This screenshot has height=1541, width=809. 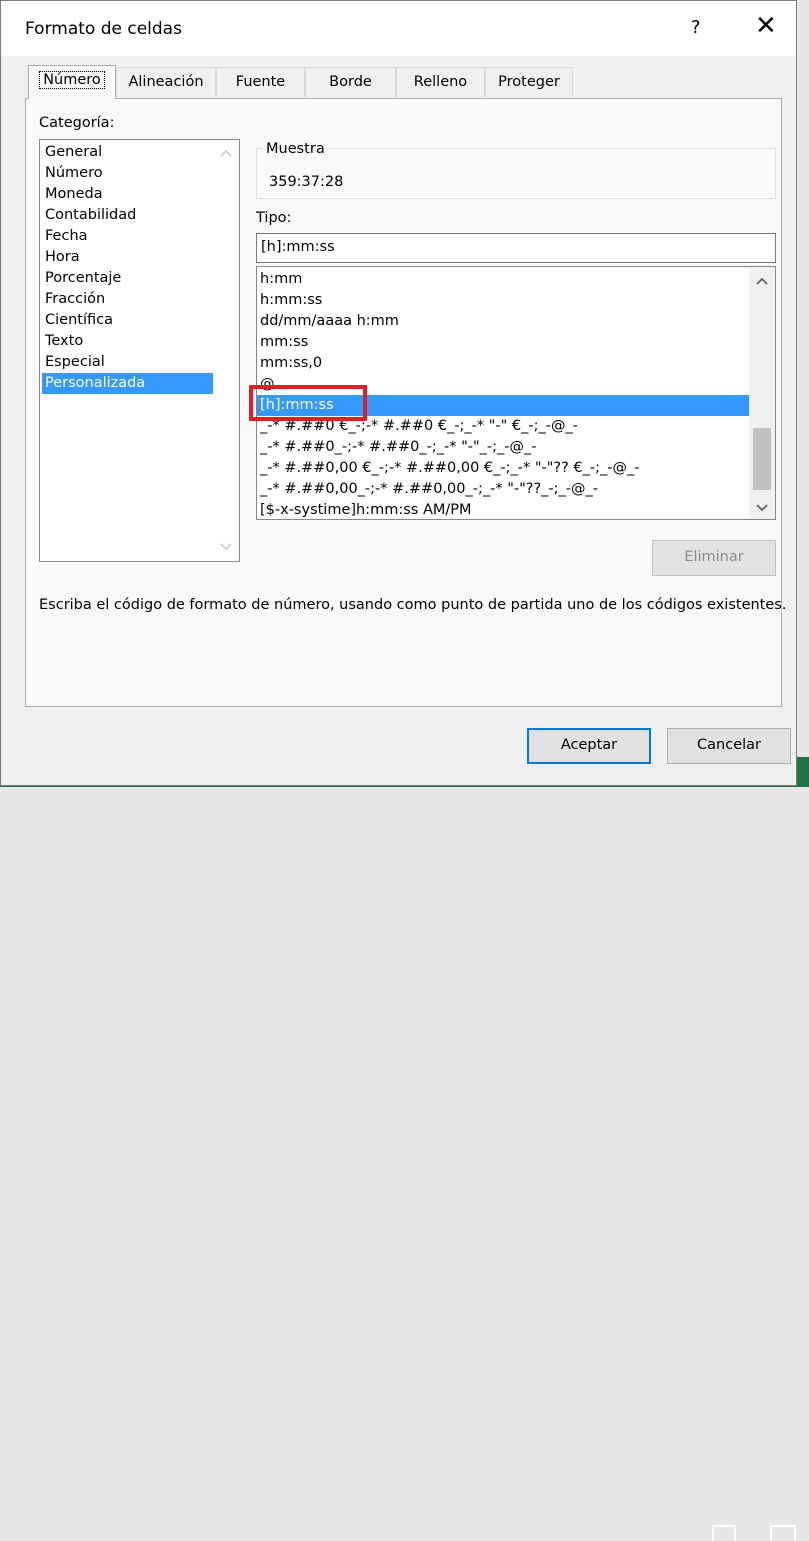 What do you see at coordinates (127, 194) in the screenshot?
I see `category-item: Moneda` at bounding box center [127, 194].